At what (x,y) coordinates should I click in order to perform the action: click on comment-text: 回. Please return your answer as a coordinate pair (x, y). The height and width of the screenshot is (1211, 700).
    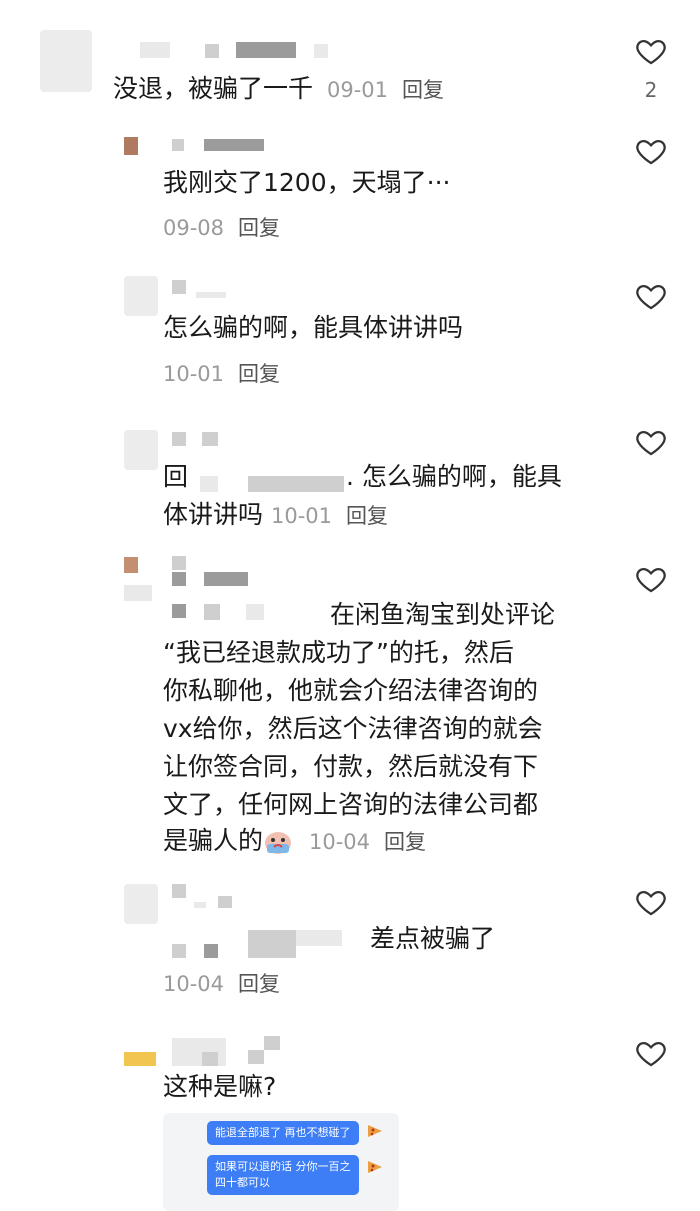
    Looking at the image, I should click on (175, 477).